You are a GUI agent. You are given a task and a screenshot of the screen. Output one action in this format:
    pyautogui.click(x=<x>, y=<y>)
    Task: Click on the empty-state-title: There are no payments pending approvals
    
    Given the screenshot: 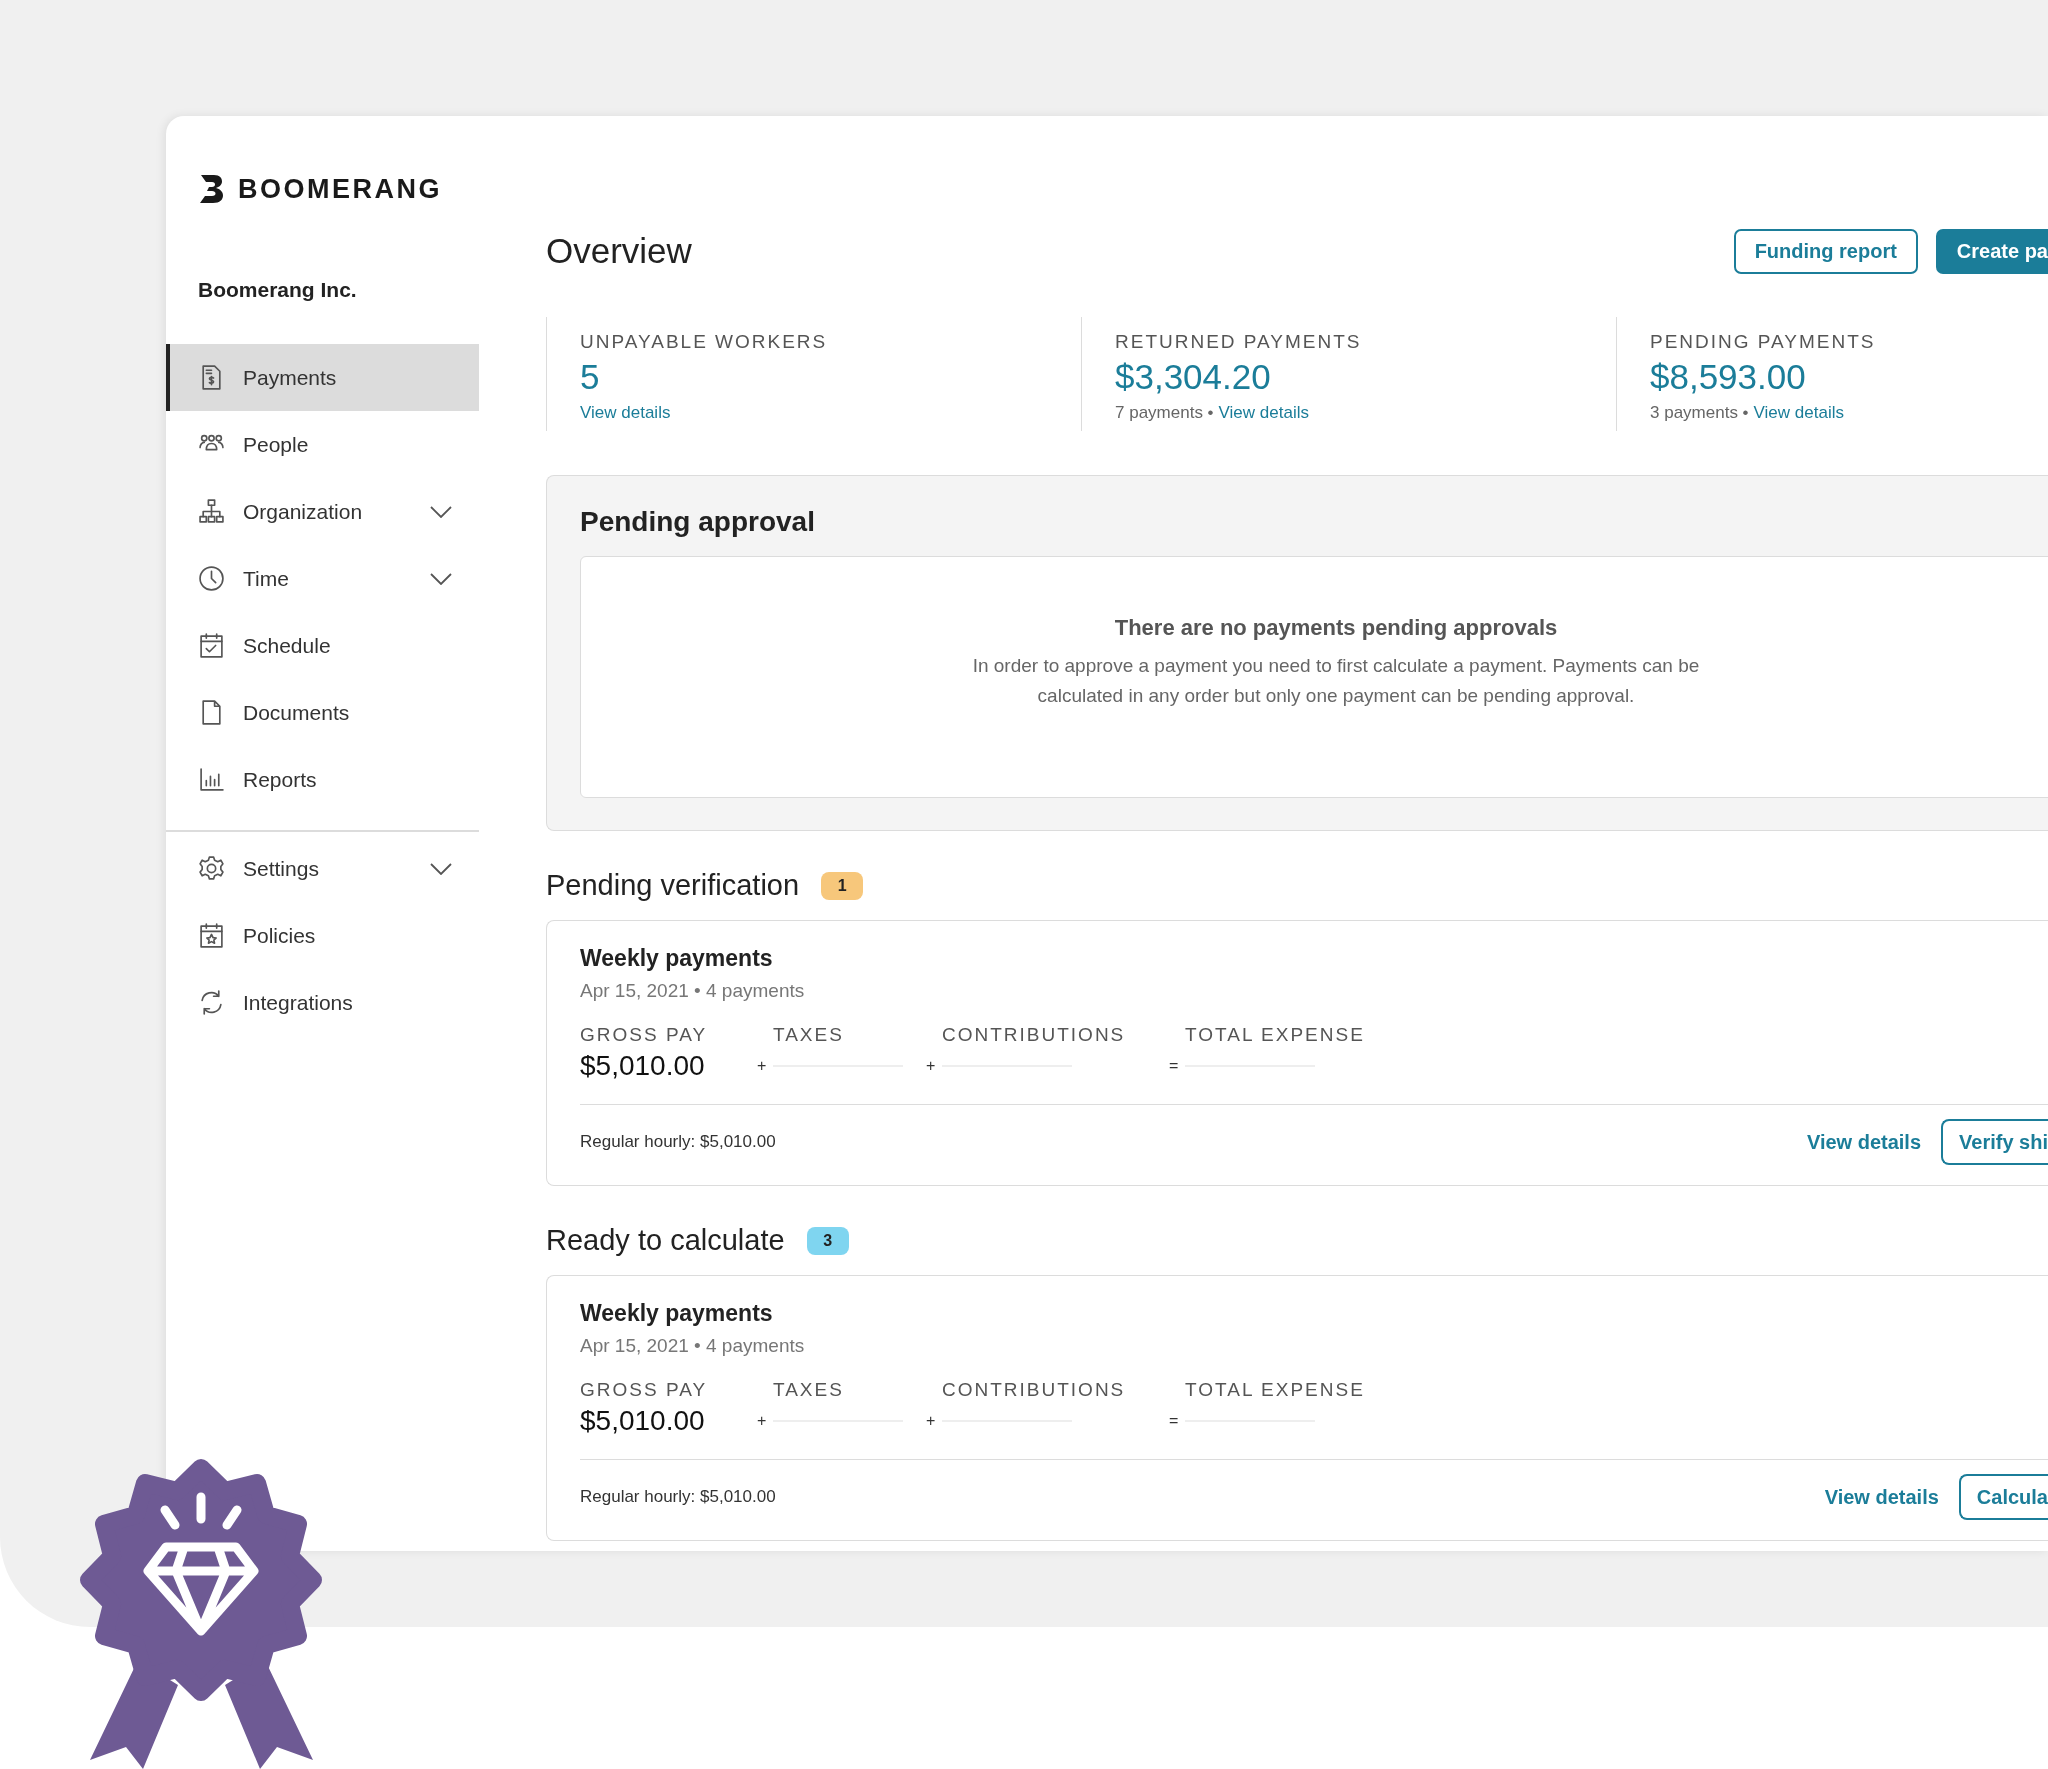 What is the action you would take?
    pyautogui.click(x=1336, y=627)
    